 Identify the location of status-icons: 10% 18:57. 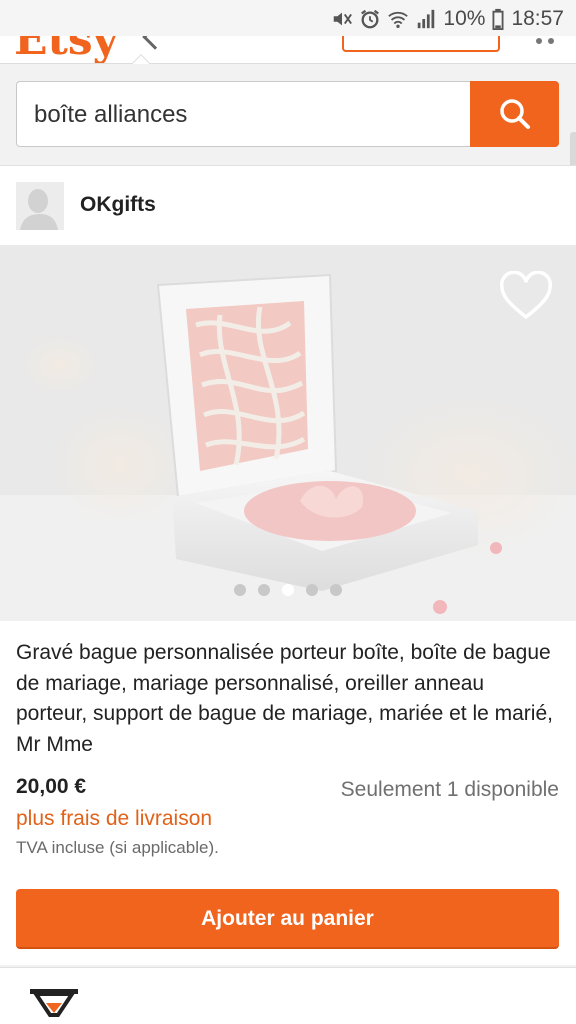
(447, 19).